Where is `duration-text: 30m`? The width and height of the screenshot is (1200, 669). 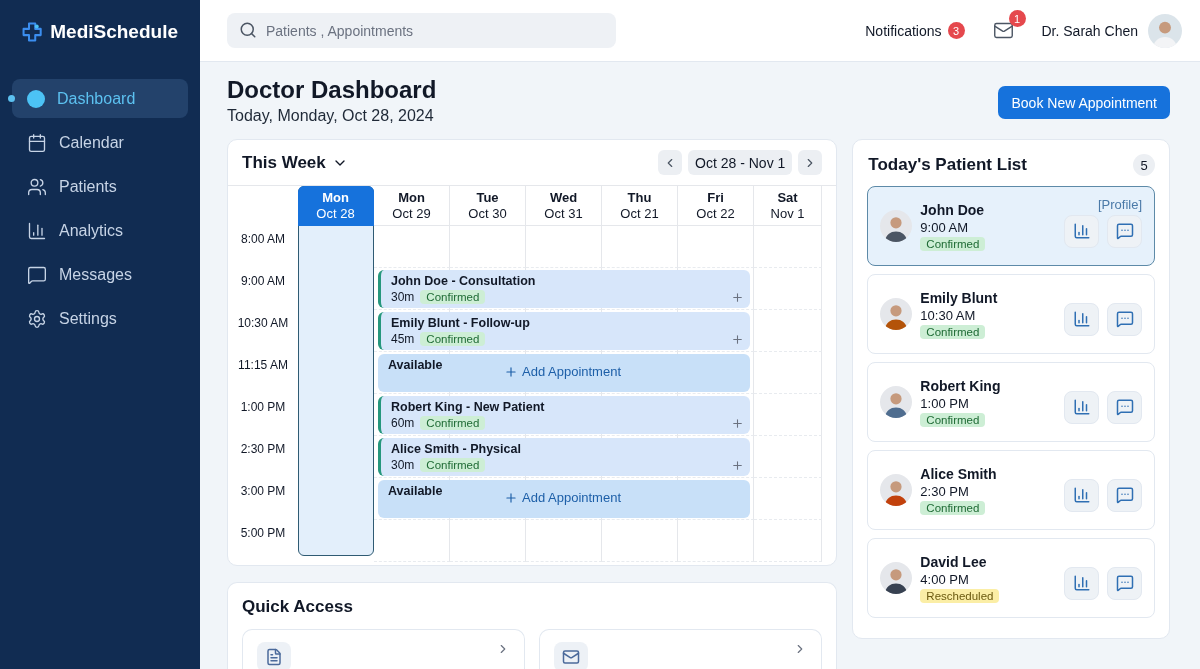 duration-text: 30m is located at coordinates (403, 465).